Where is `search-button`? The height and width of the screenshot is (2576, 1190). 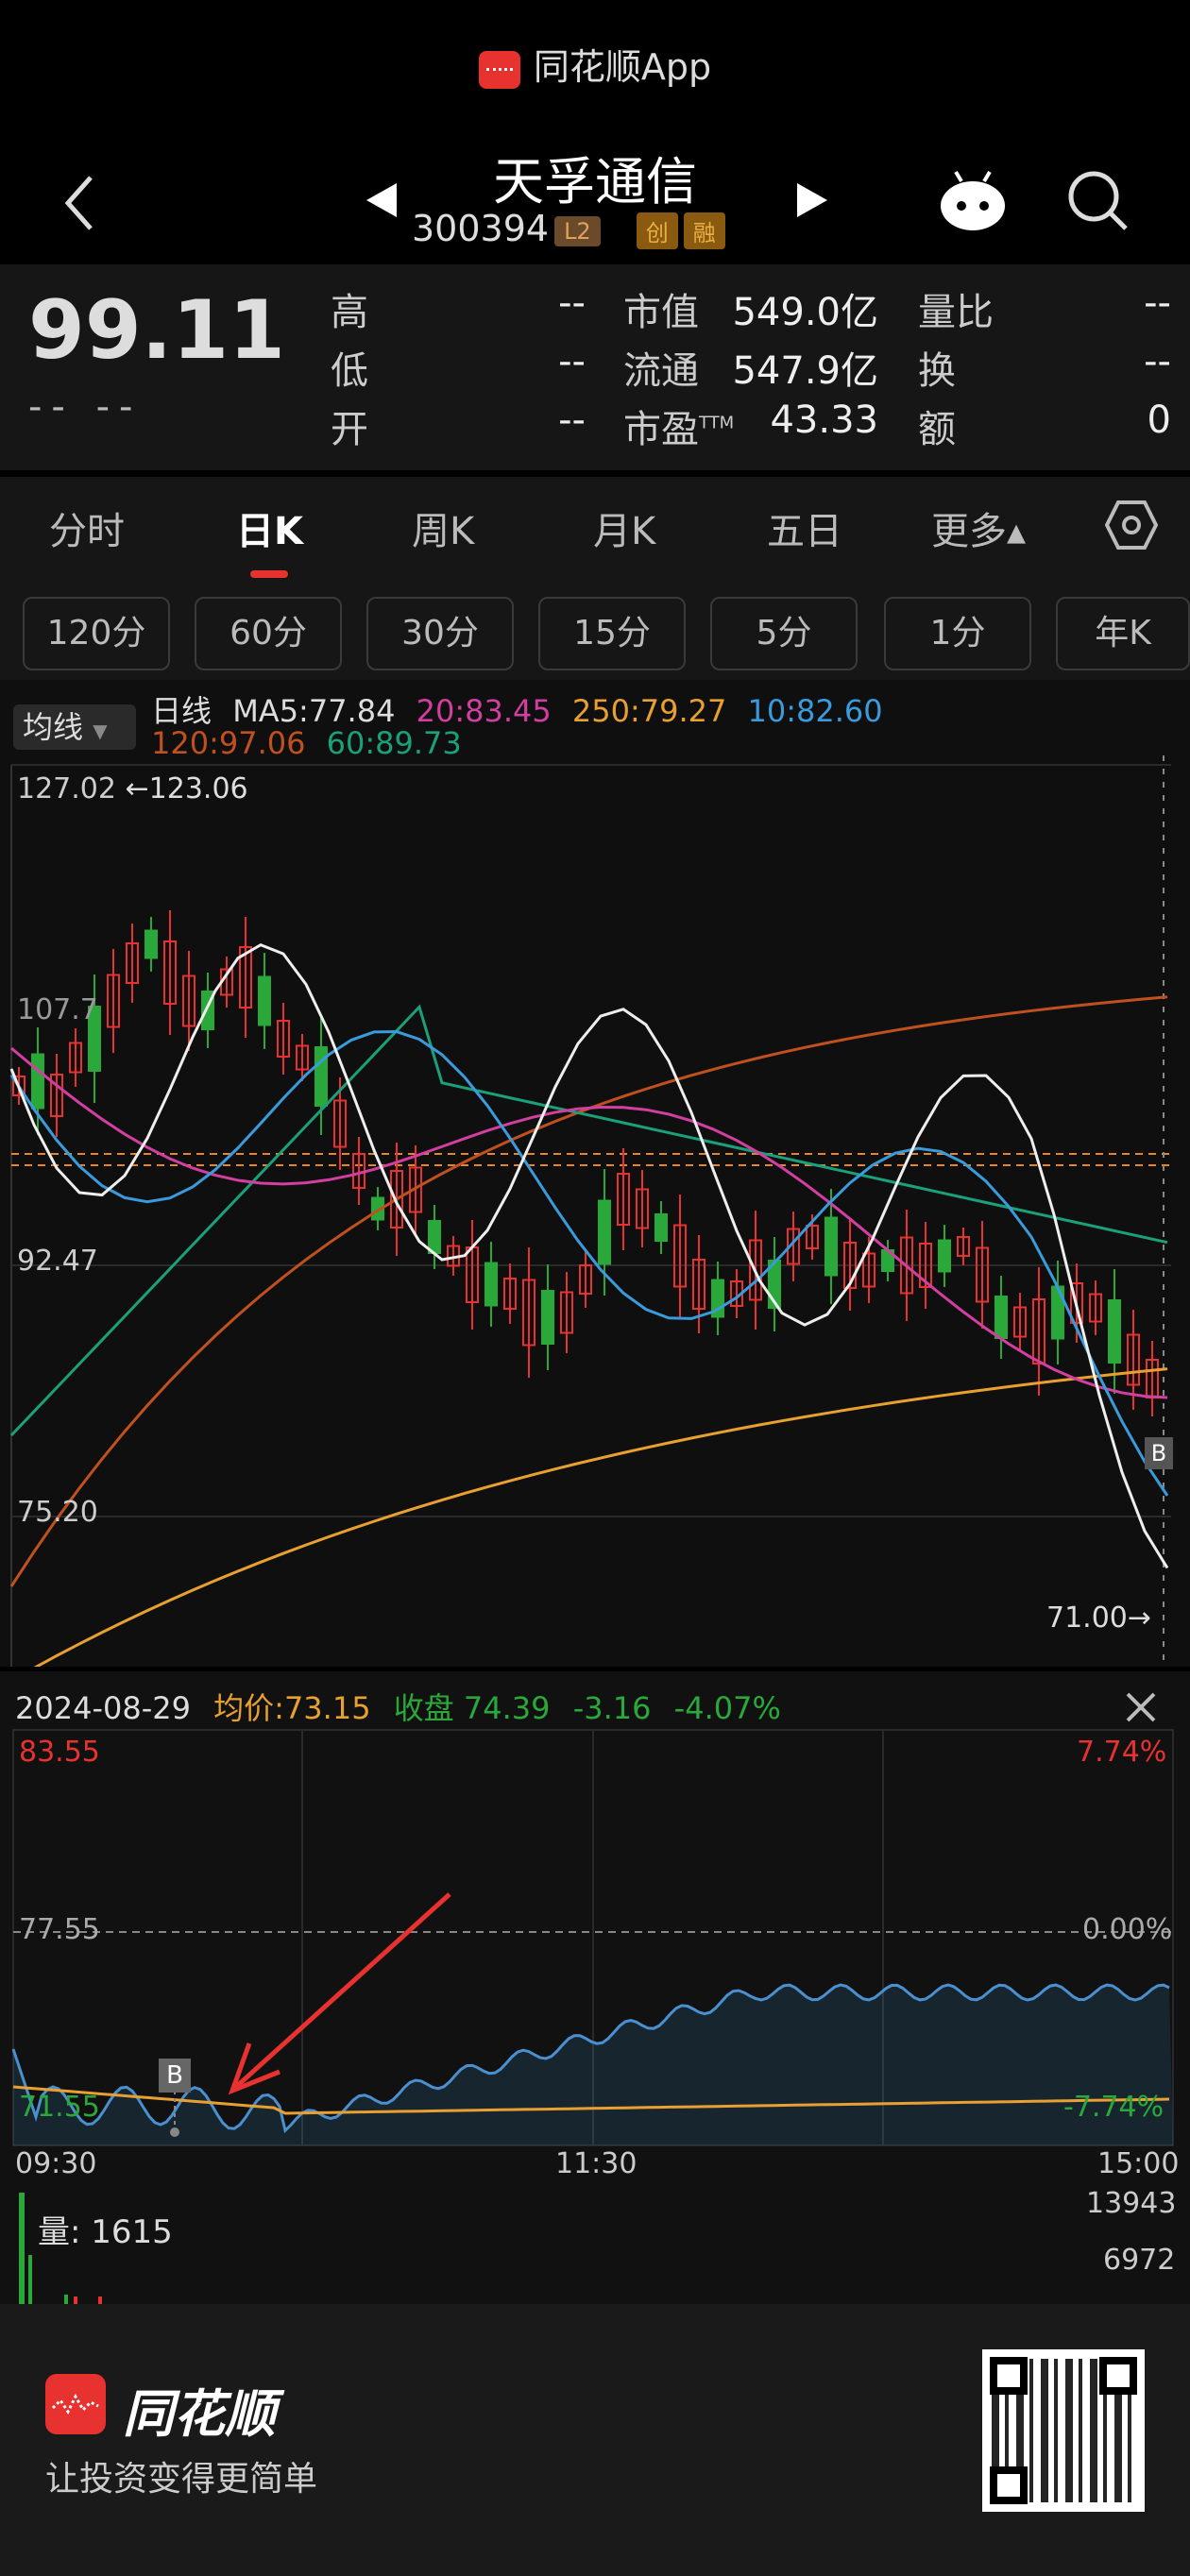 search-button is located at coordinates (1098, 201).